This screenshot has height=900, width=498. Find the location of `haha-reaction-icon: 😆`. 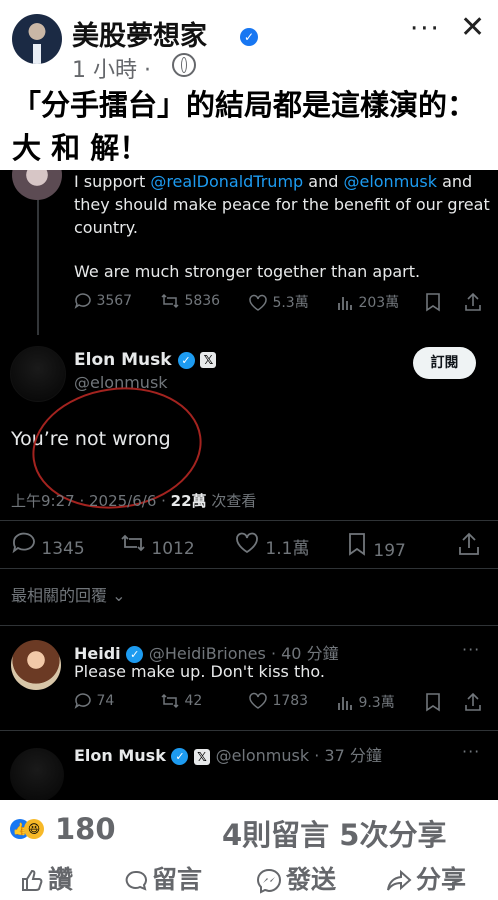

haha-reaction-icon: 😆 is located at coordinates (34, 828).